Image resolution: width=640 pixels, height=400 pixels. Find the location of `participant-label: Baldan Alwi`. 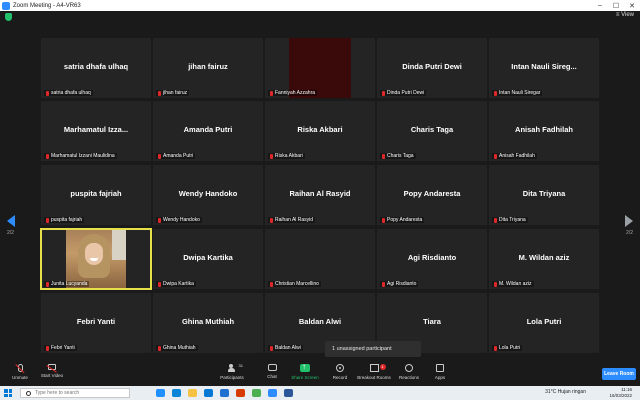

participant-label: Baldan Alwi is located at coordinates (285, 348).